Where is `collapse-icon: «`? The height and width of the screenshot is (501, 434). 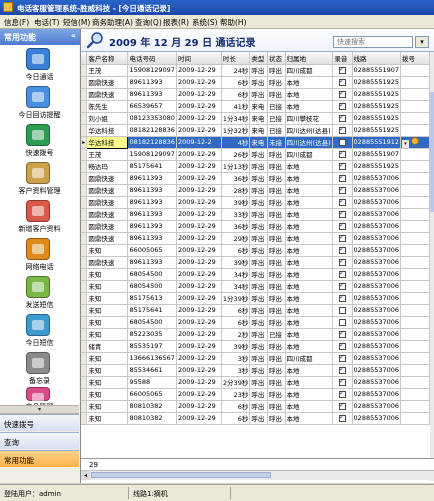
collapse-icon: « is located at coordinates (73, 35).